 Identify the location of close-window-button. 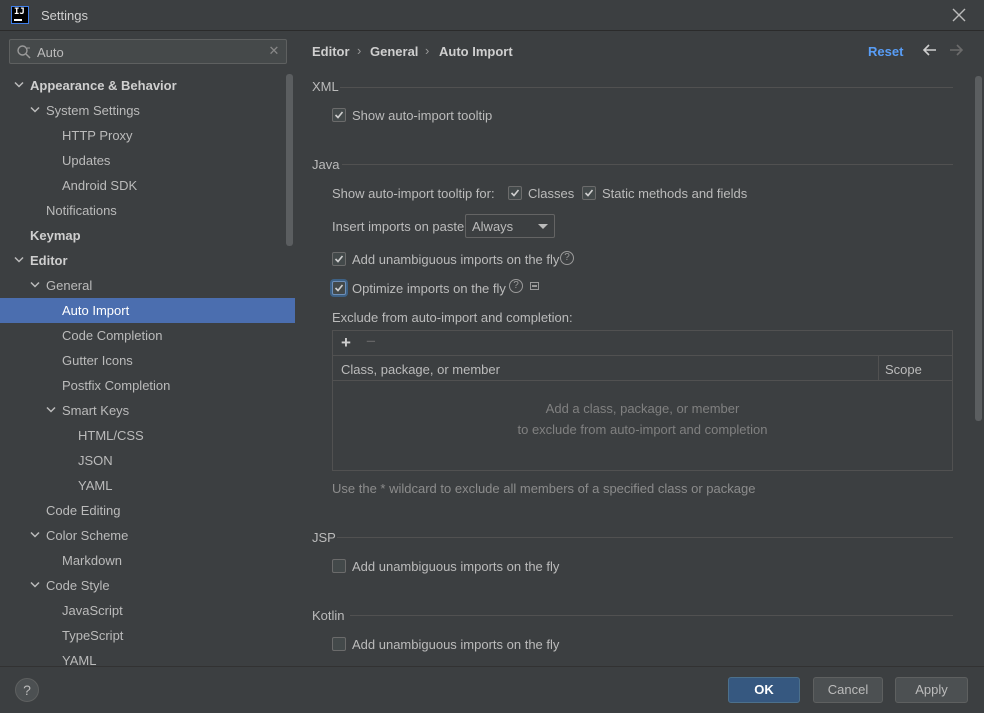
(959, 15).